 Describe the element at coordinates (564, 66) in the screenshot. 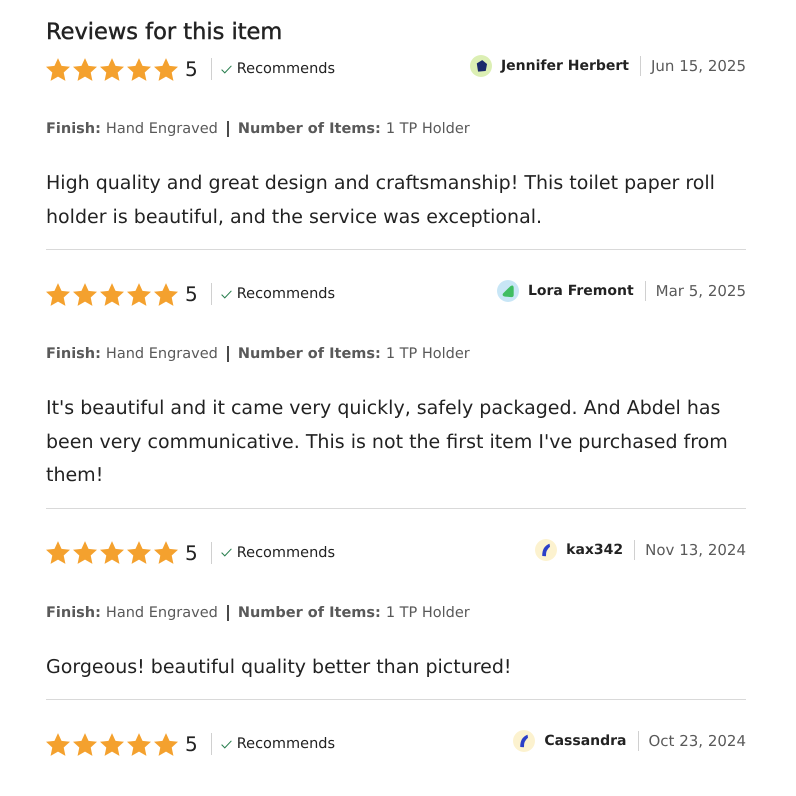

I see `reviewer-name: Jennifer Herbert` at that location.